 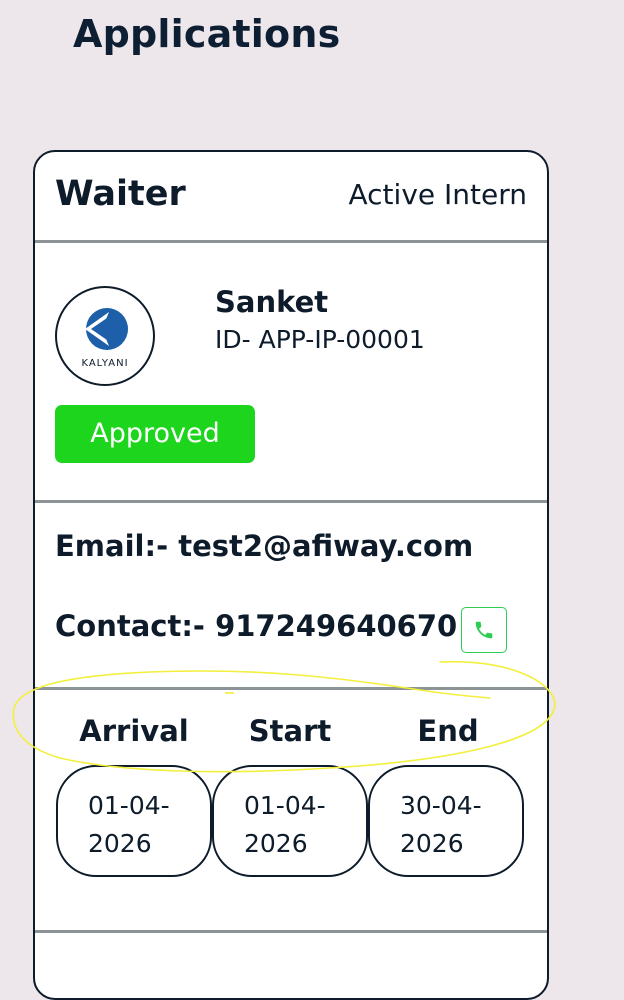 What do you see at coordinates (276, 843) in the screenshot?
I see `start-date-year: 2026` at bounding box center [276, 843].